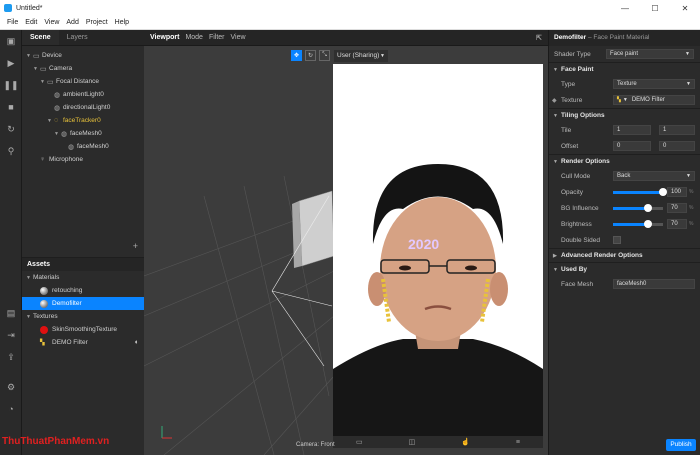  I want to click on shader-type-row: Shader Type Face paint ▼, so click(624, 54).